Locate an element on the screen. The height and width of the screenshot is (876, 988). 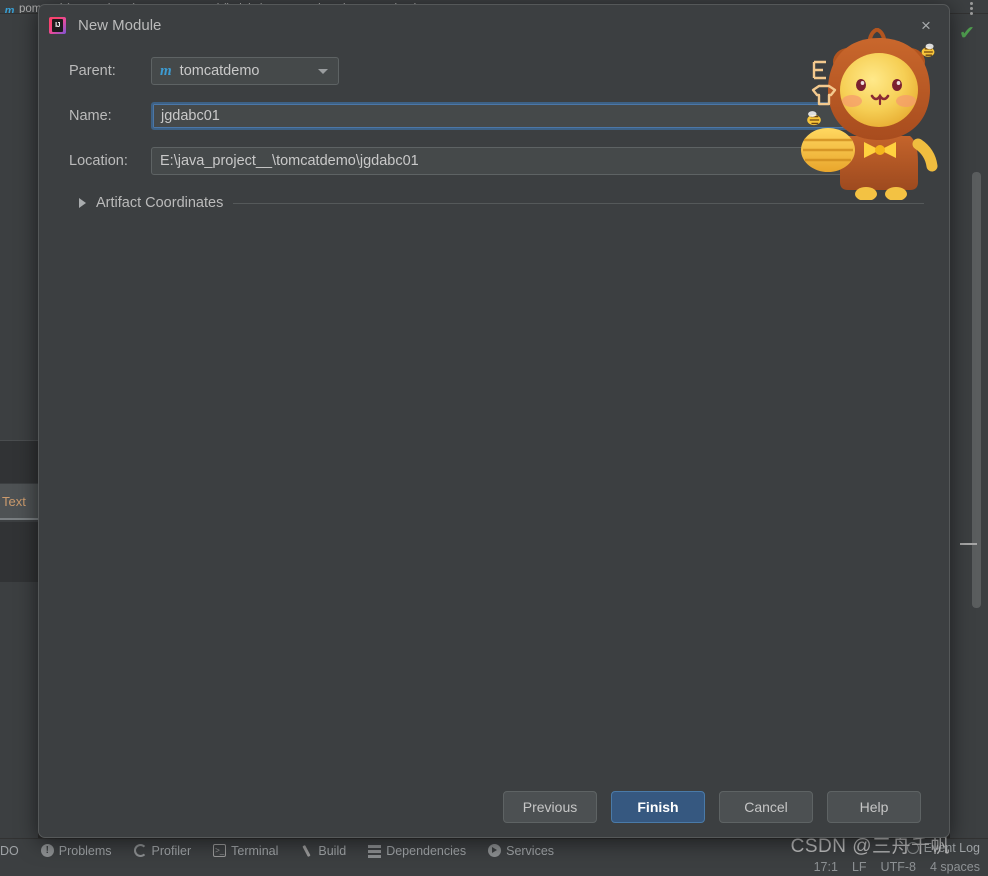
event-log-button: Event Log is located at coordinates (943, 848).